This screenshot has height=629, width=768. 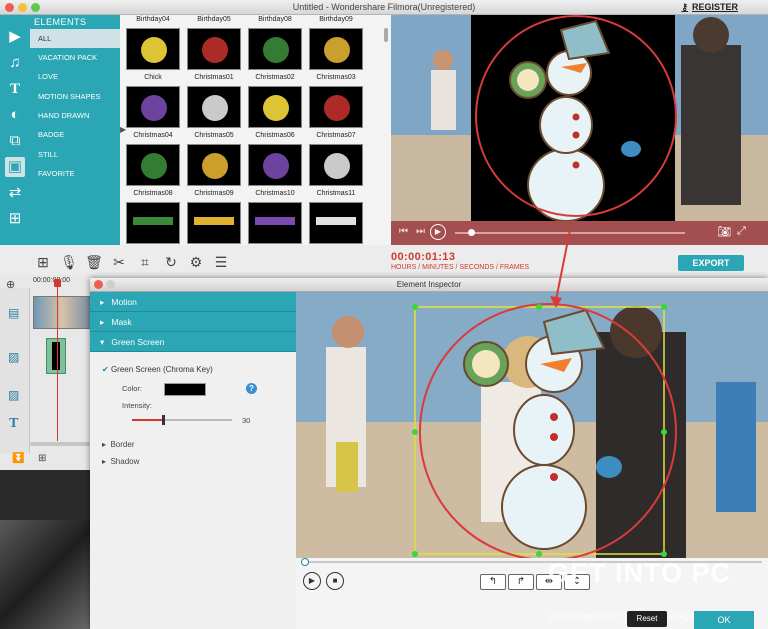 What do you see at coordinates (251, 388) in the screenshot?
I see `help-icon: ?` at bounding box center [251, 388].